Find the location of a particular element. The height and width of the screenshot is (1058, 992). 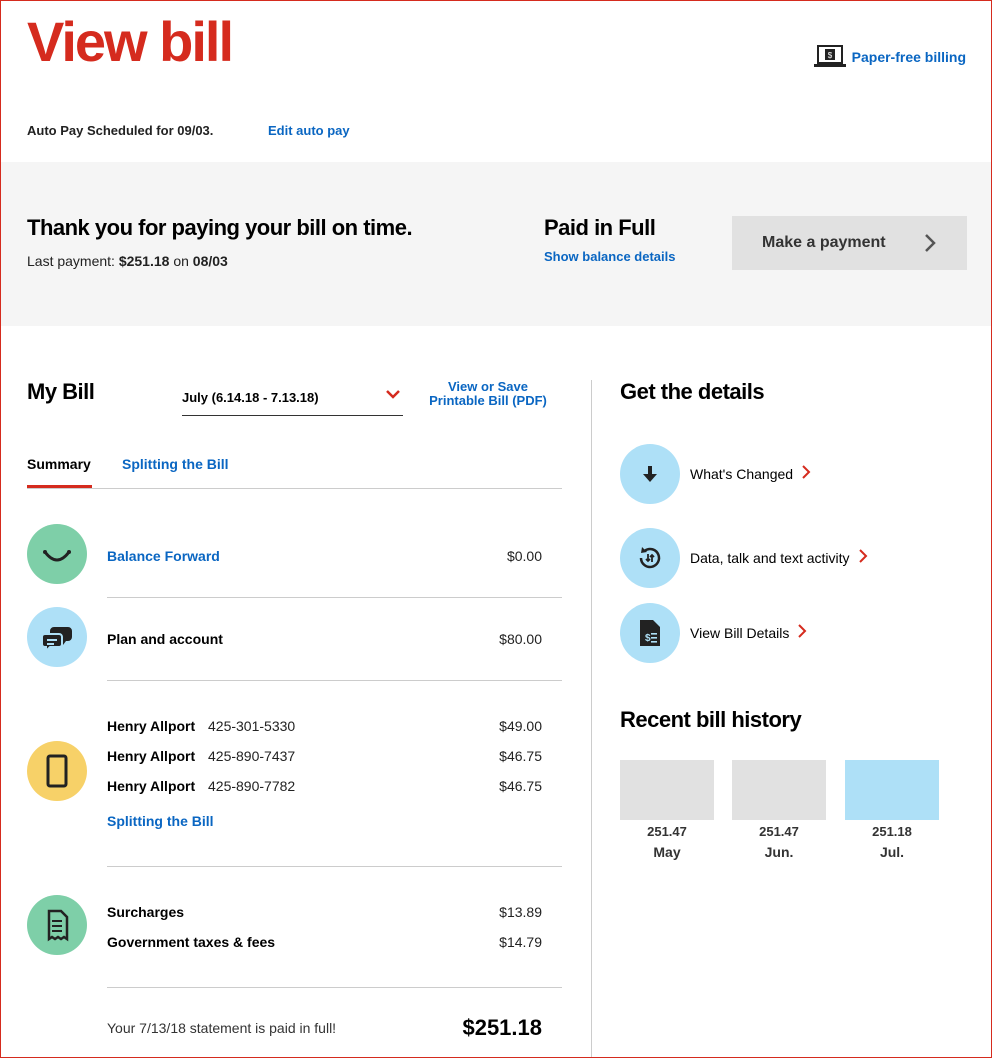

last-payment-info: Last payment: $251.18 on 08/03 is located at coordinates (127, 261).